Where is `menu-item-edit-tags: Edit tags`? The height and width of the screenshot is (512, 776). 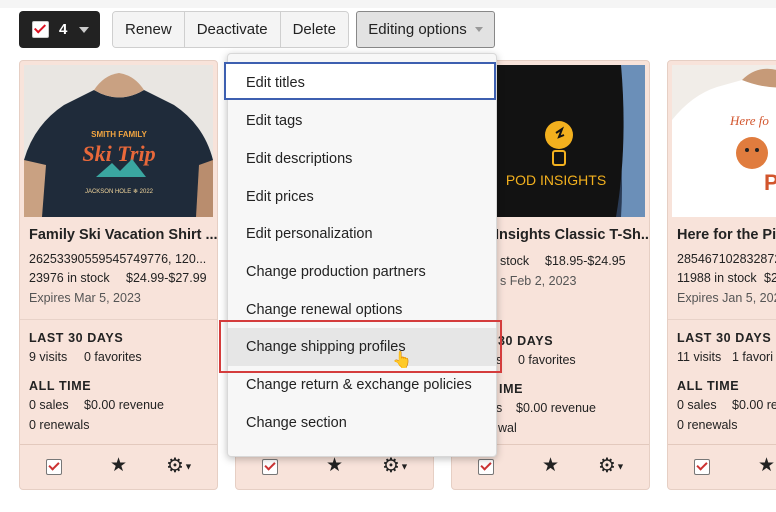
menu-item-edit-tags: Edit tags is located at coordinates (362, 121).